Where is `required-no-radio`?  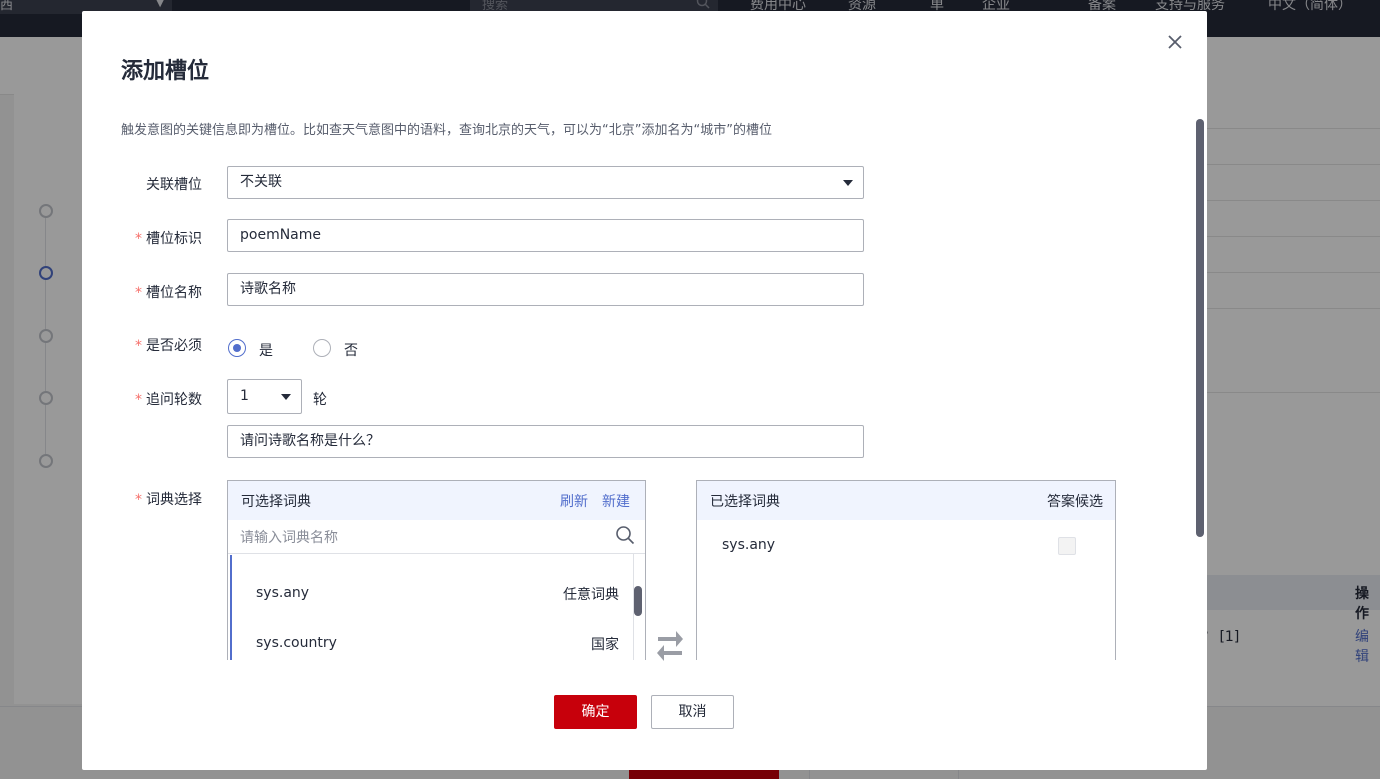 required-no-radio is located at coordinates (322, 348).